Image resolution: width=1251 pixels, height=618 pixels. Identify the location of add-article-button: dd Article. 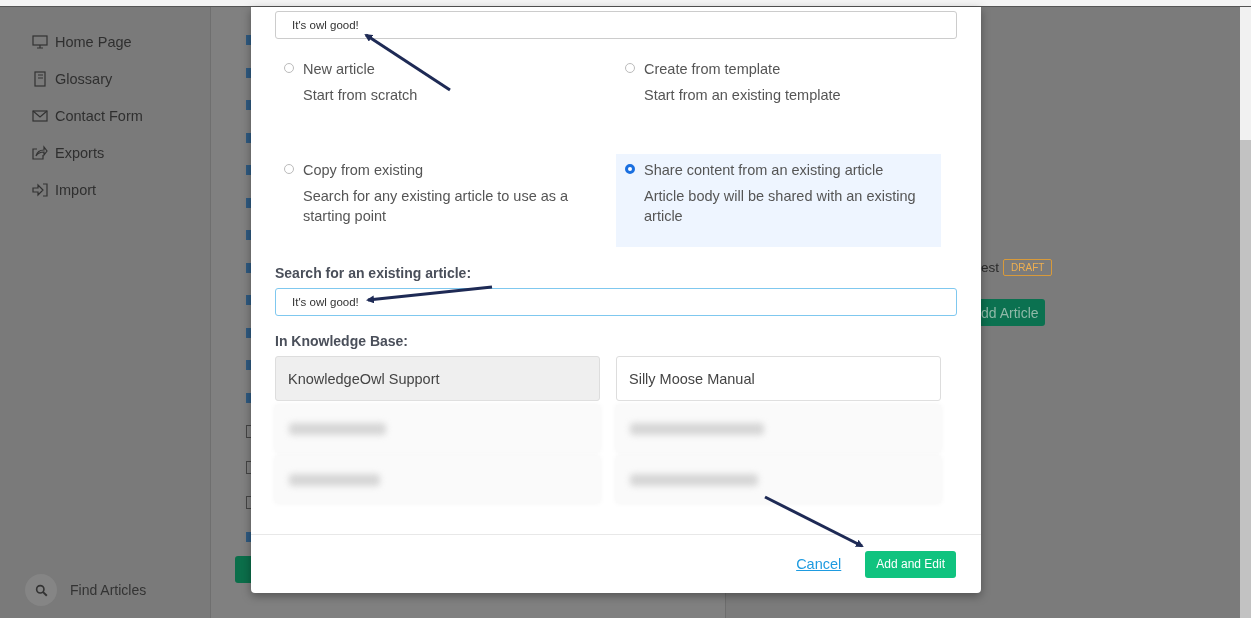
(1013, 312).